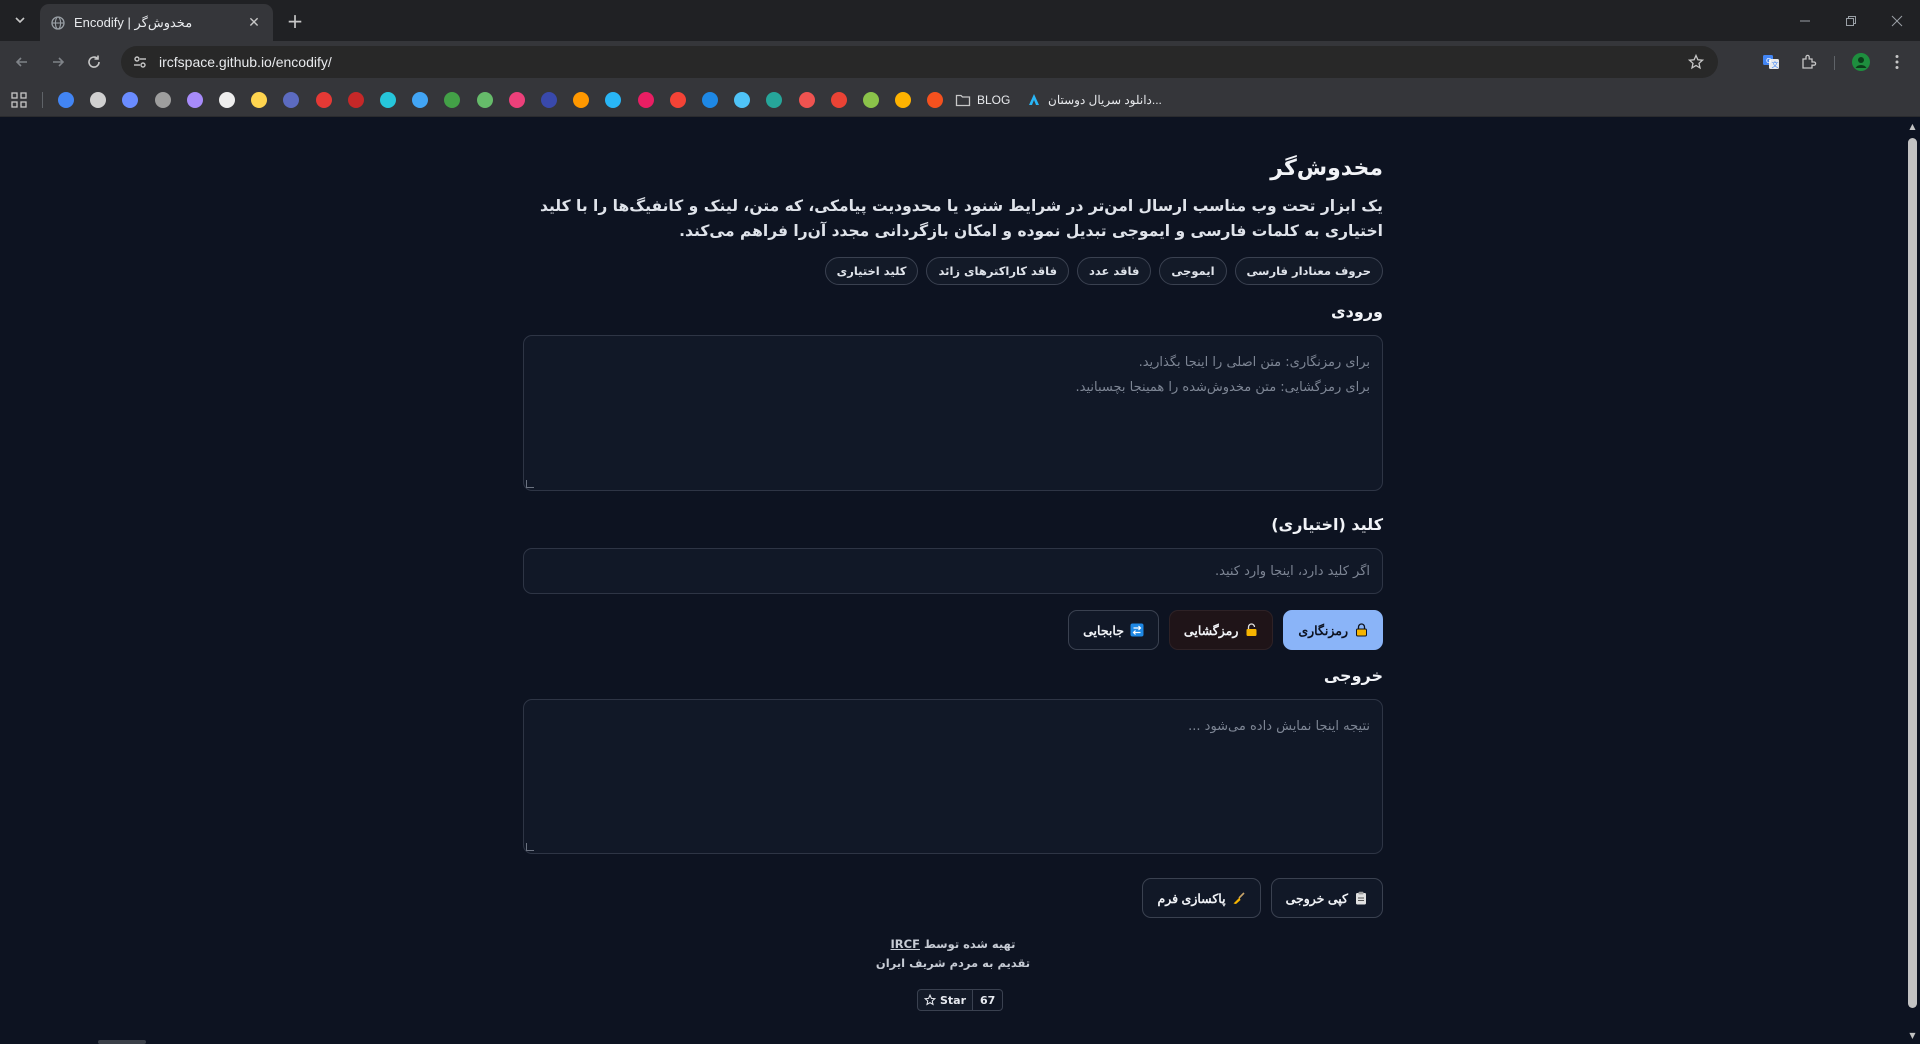 This screenshot has height=1044, width=1920. I want to click on clear-form-label: پاکسازی فرم, so click(1191, 898).